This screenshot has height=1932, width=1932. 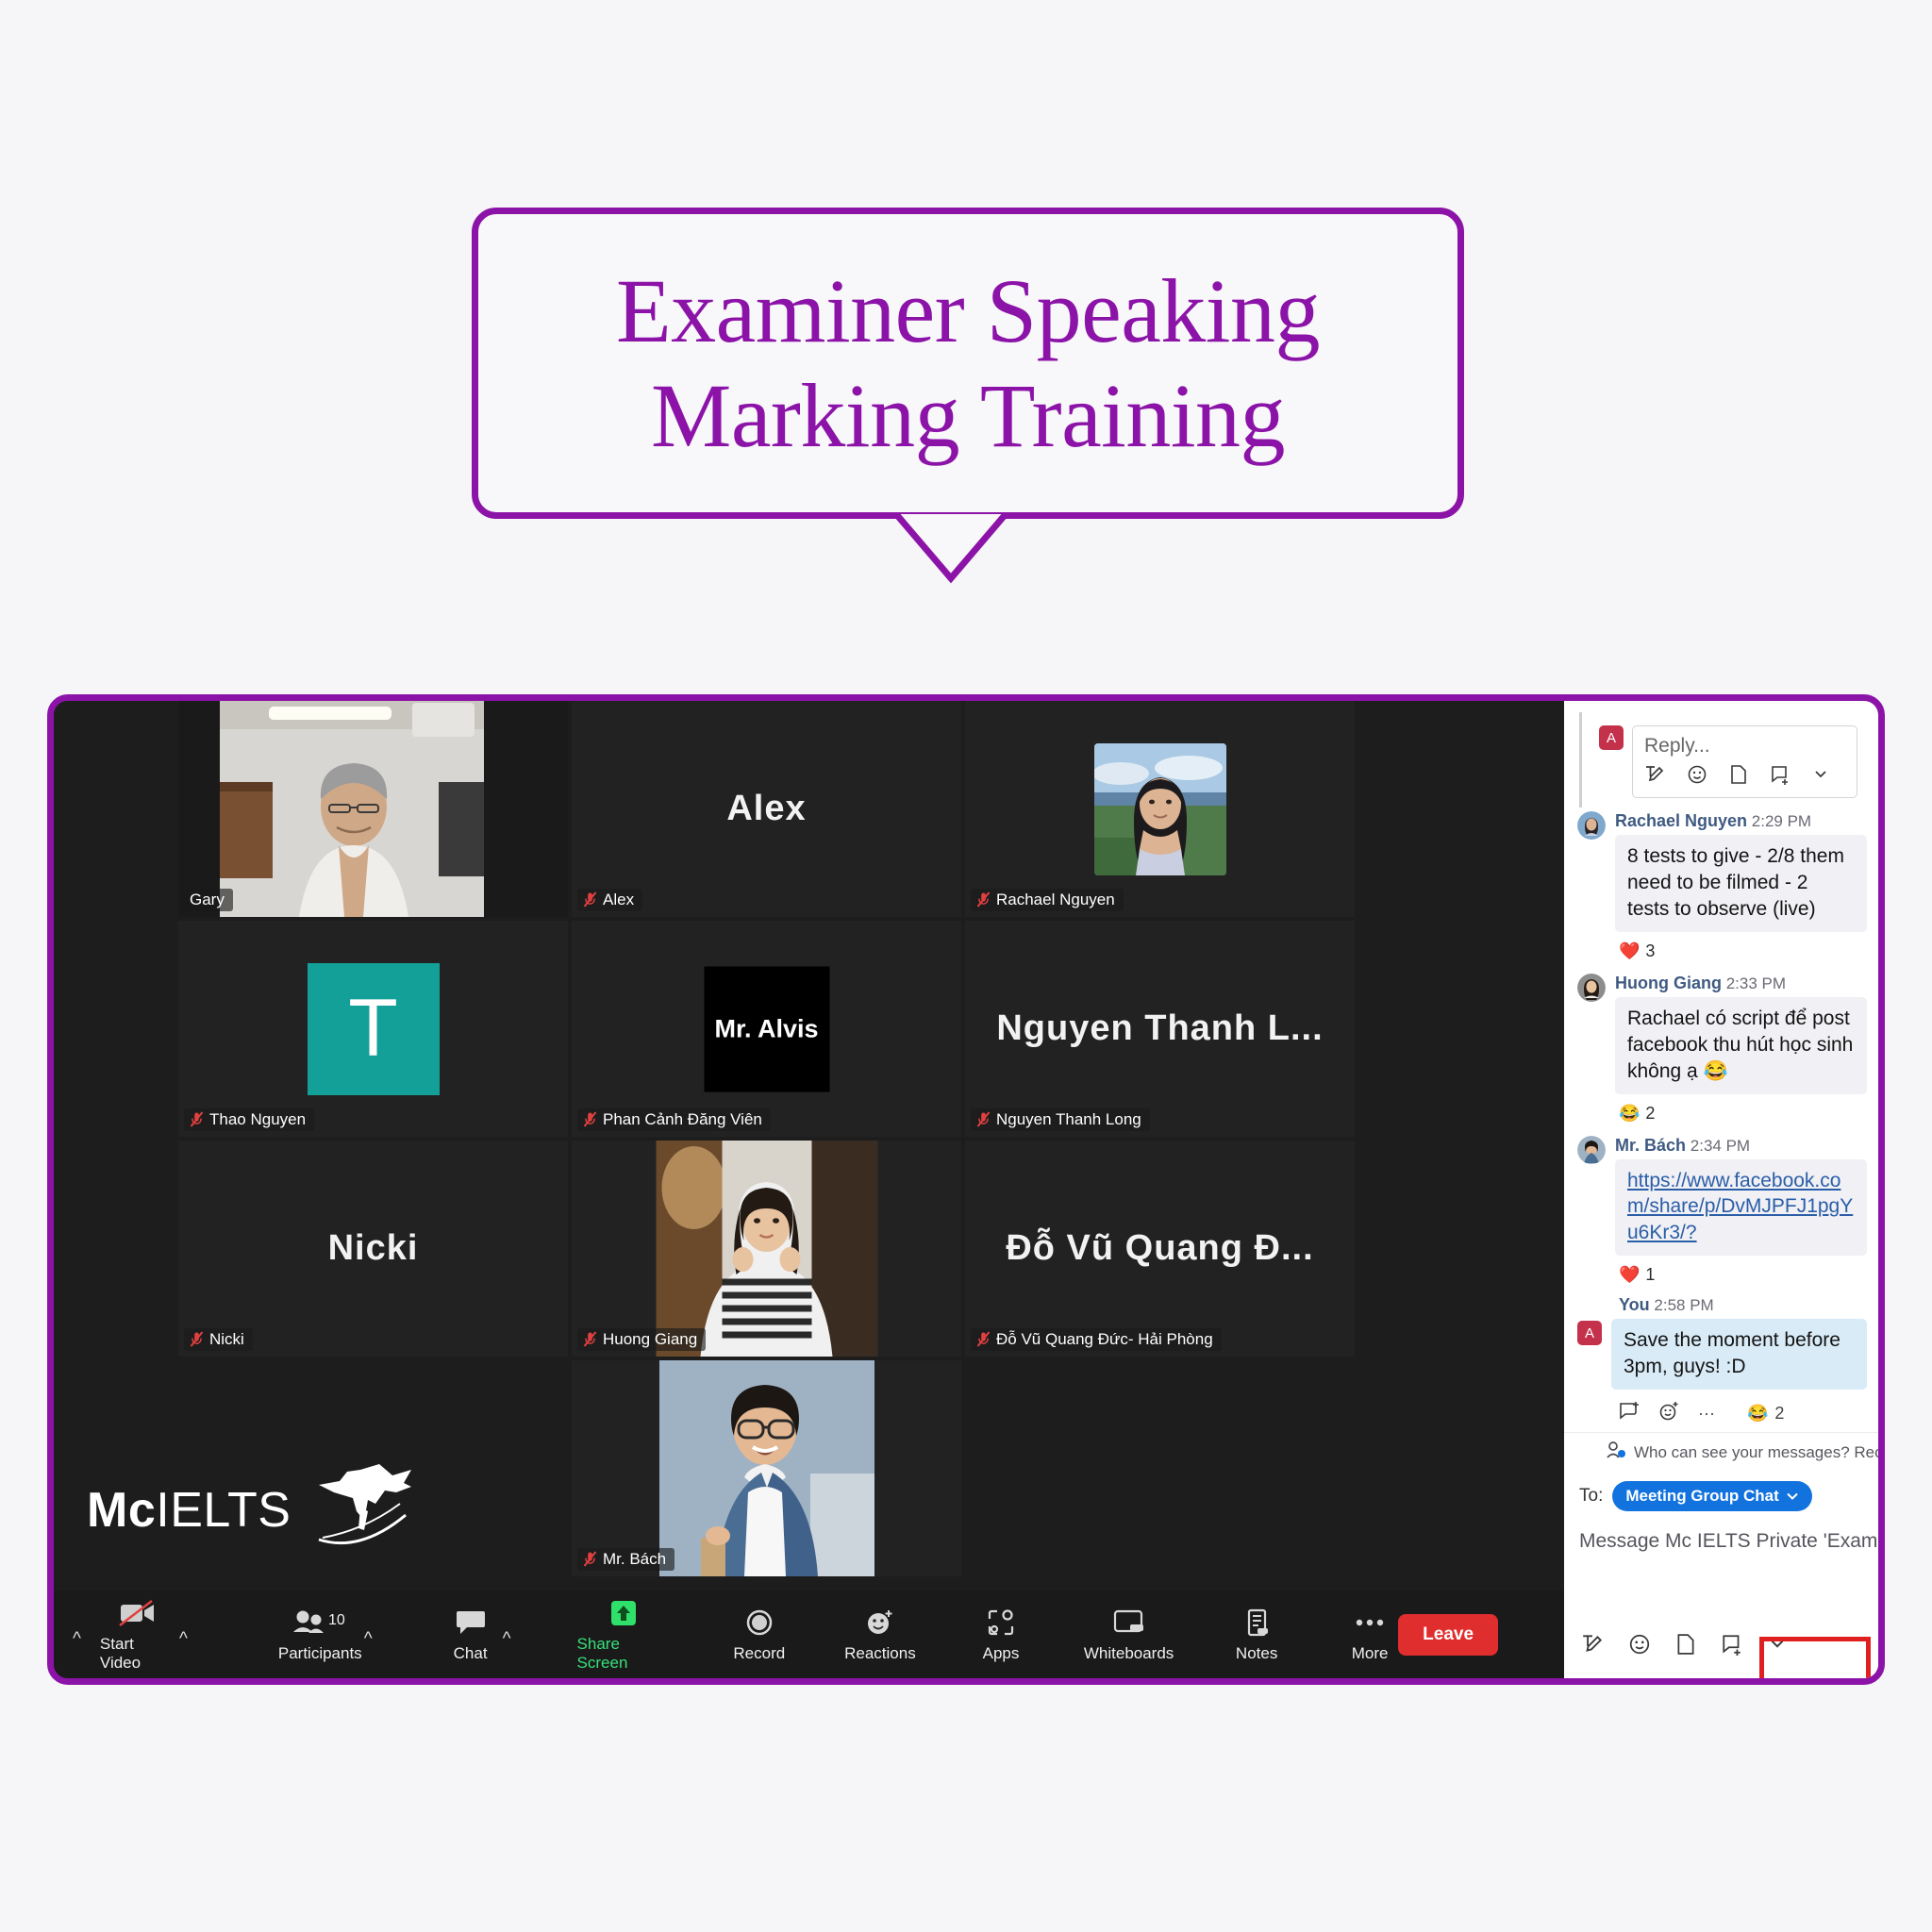 I want to click on apps-icon, so click(x=1001, y=1623).